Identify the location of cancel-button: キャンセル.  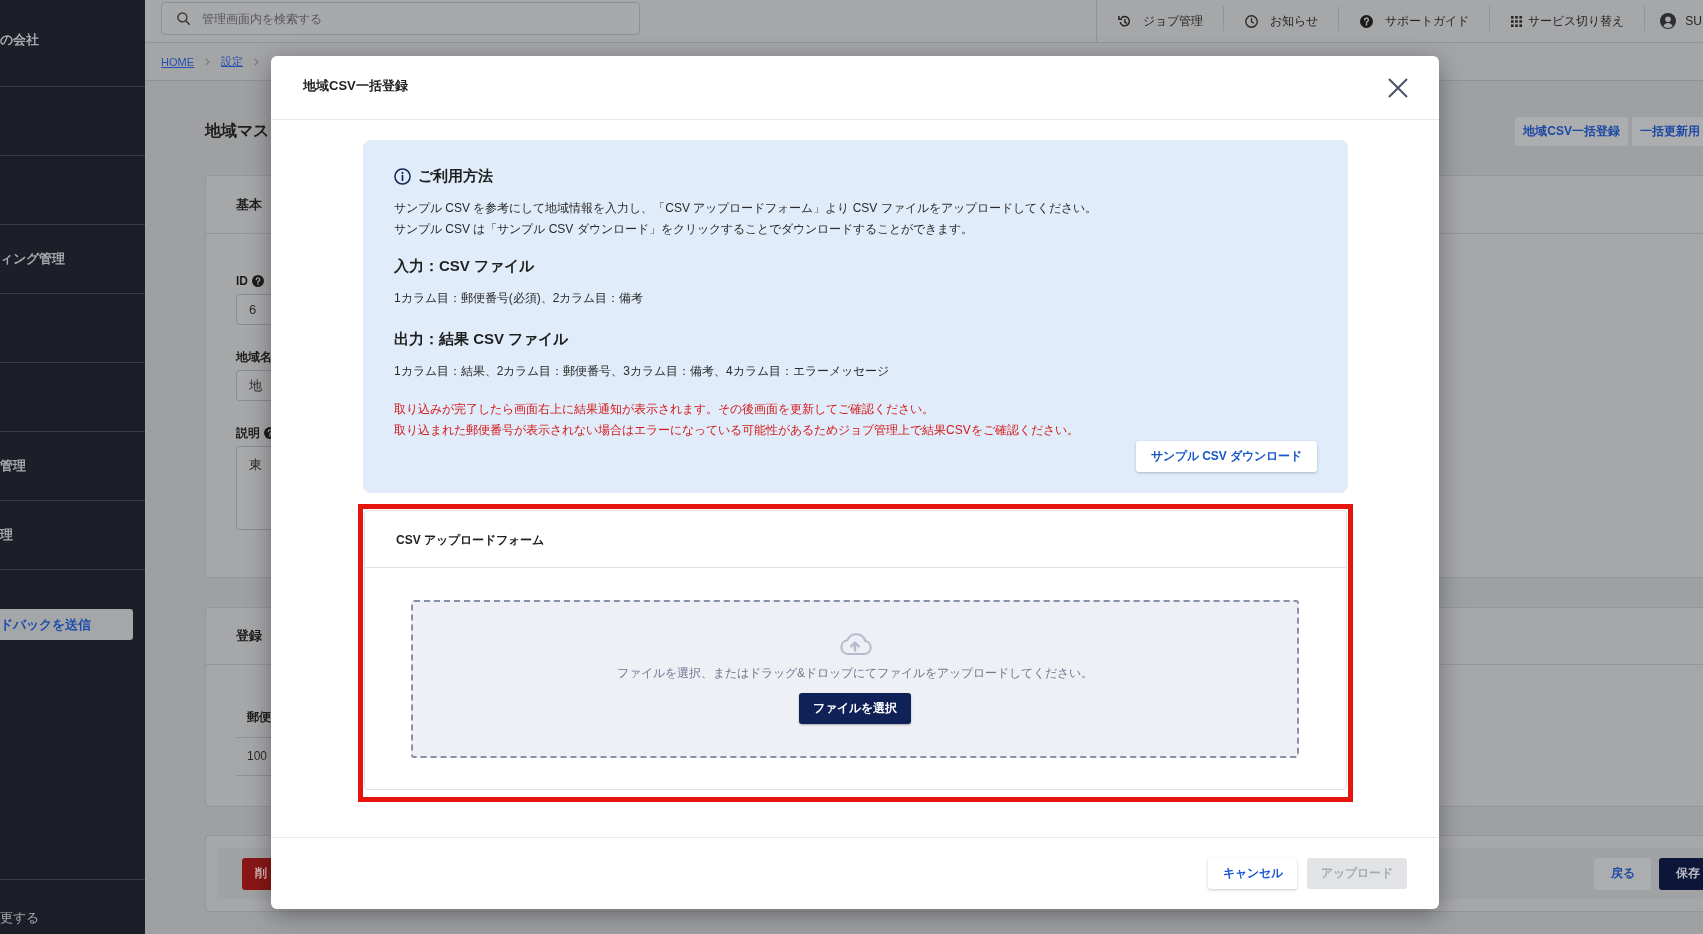
(1252, 873).